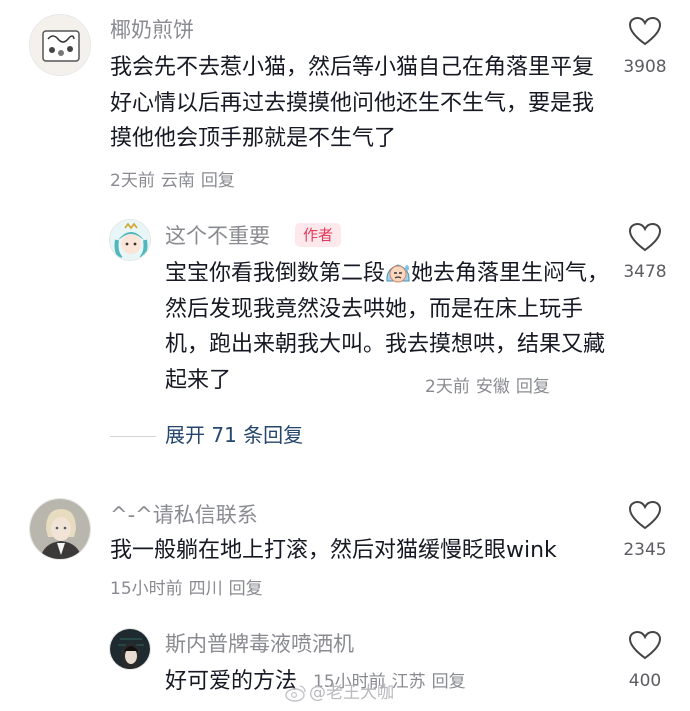  I want to click on comment-text: 我一般躺在地上打滚，然后对猫缓慢眨眼wink, so click(333, 550).